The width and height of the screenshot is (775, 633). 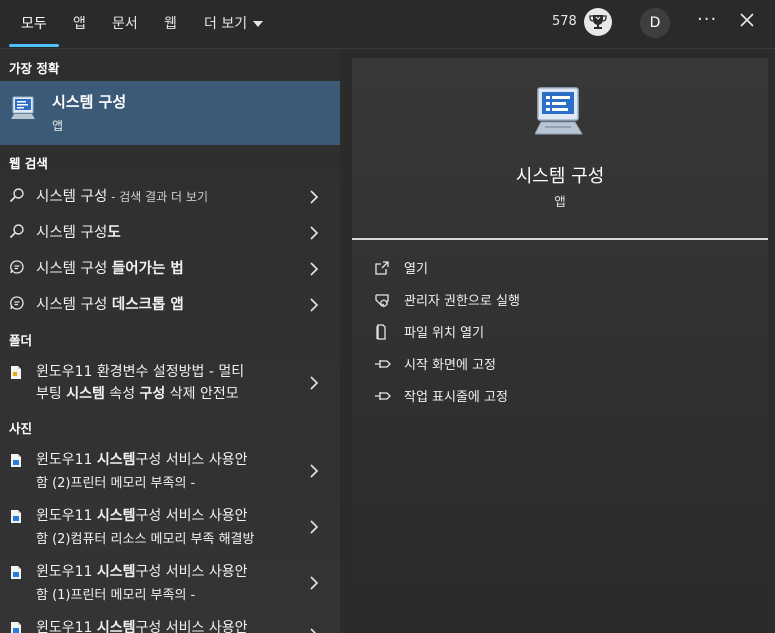 What do you see at coordinates (148, 572) in the screenshot?
I see `photo-result-3-c: 구성` at bounding box center [148, 572].